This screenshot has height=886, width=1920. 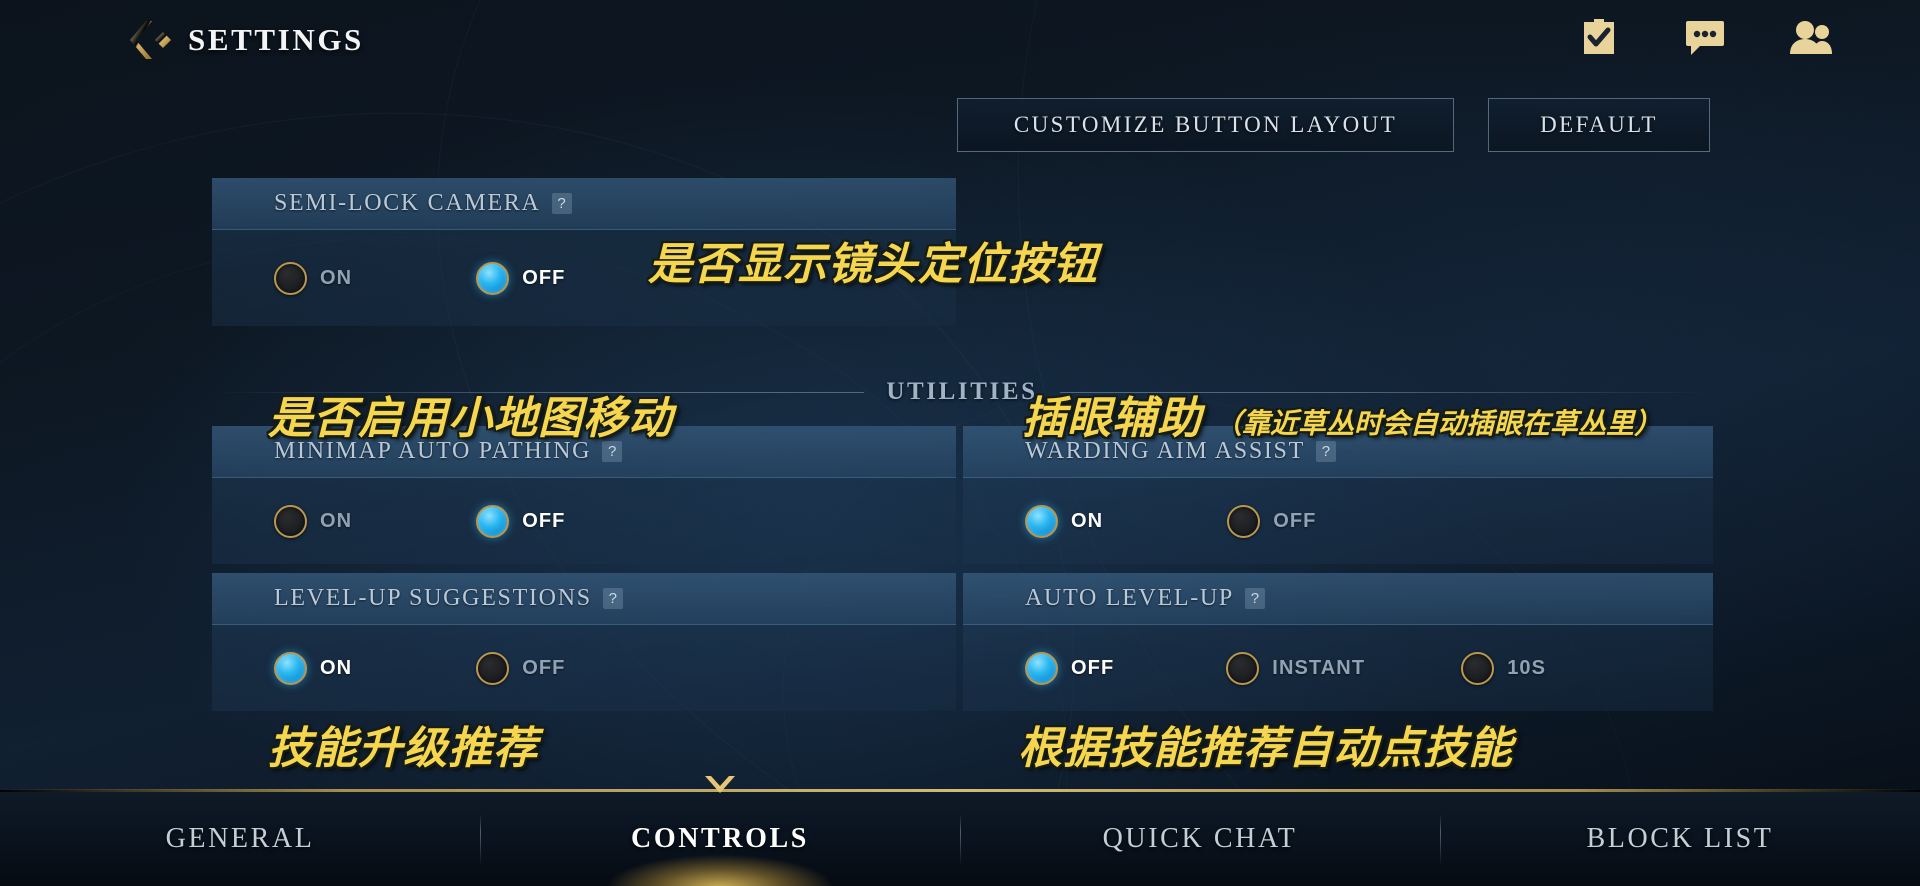 I want to click on annotation-level-up: 技能升级推荐, so click(x=403, y=748).